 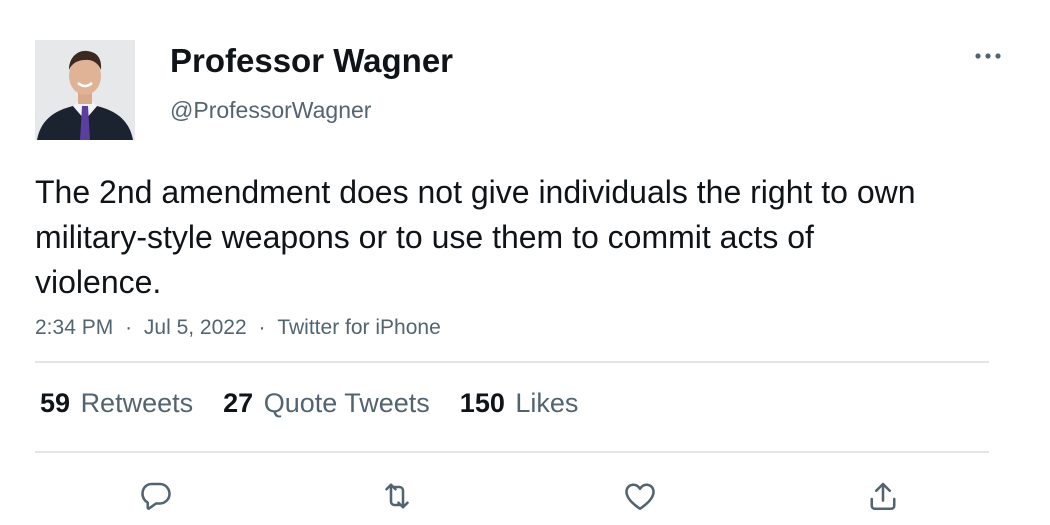 I want to click on reply-icon, so click(x=156, y=496).